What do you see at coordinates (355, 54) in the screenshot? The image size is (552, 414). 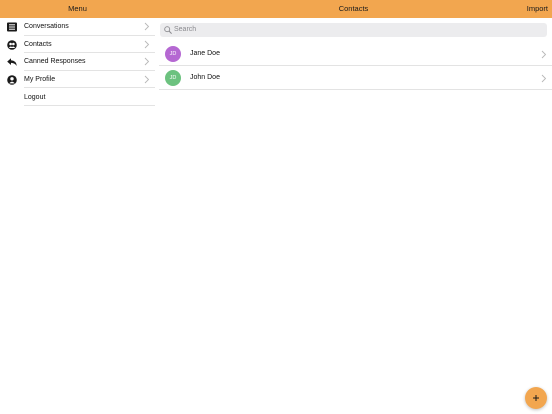 I see `contact-row-jane-doe: JD Jane Doe` at bounding box center [355, 54].